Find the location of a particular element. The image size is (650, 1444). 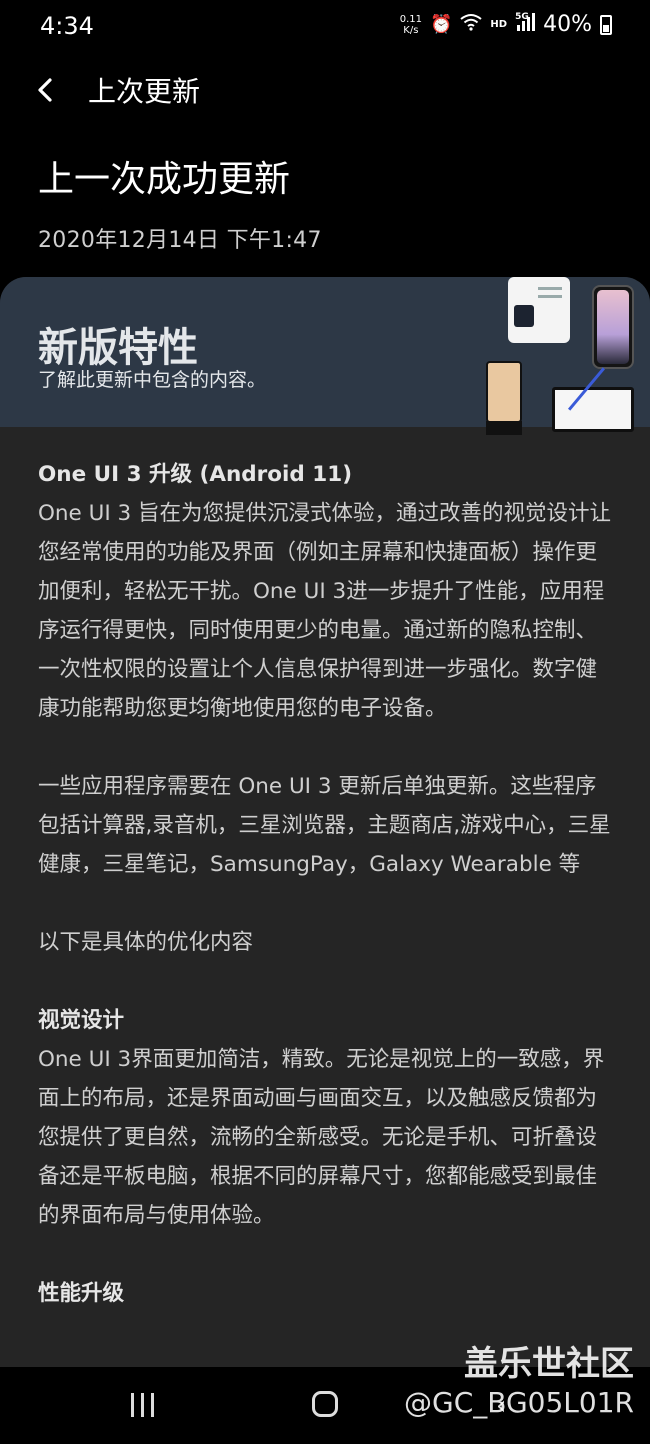

network-type-label: 5G is located at coordinates (522, 17).